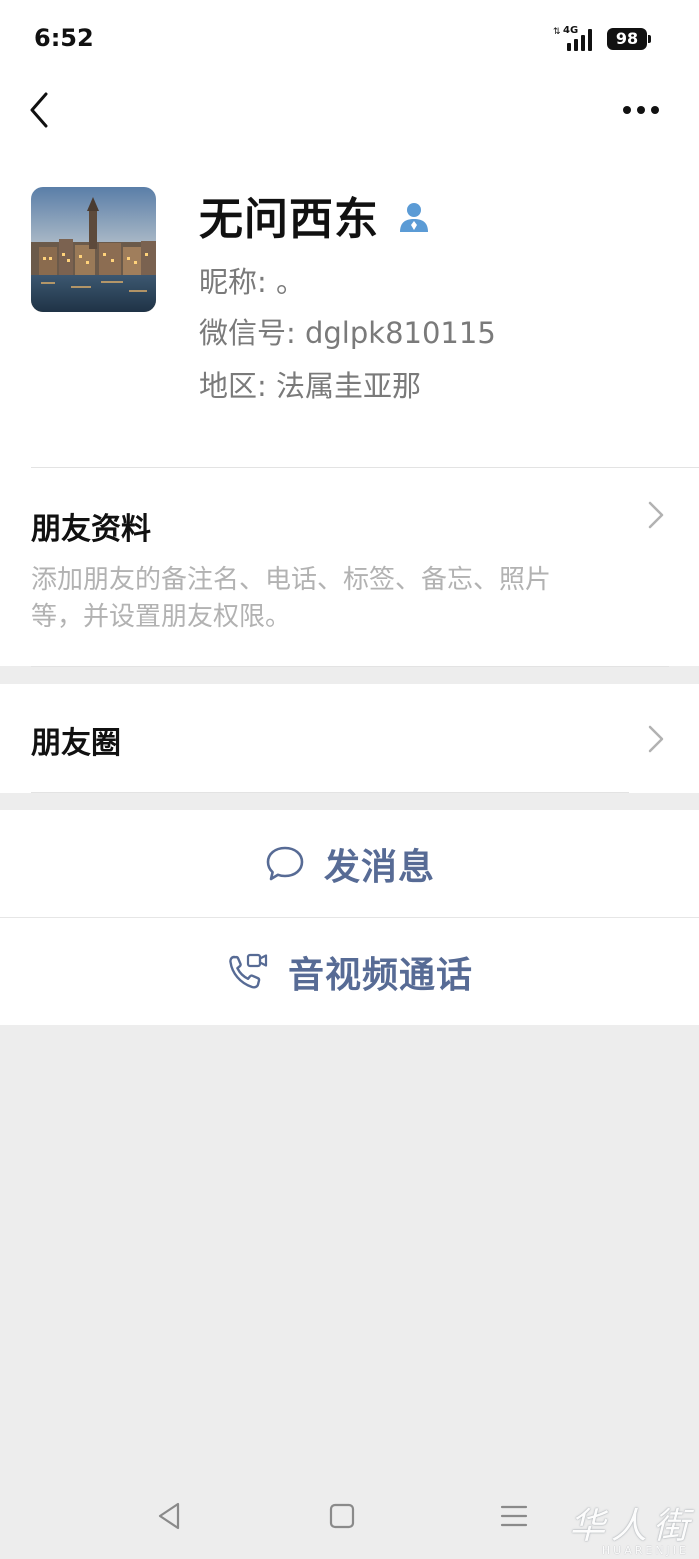 Image resolution: width=699 pixels, height=1559 pixels. I want to click on send-message-button: 发消息, so click(349, 863).